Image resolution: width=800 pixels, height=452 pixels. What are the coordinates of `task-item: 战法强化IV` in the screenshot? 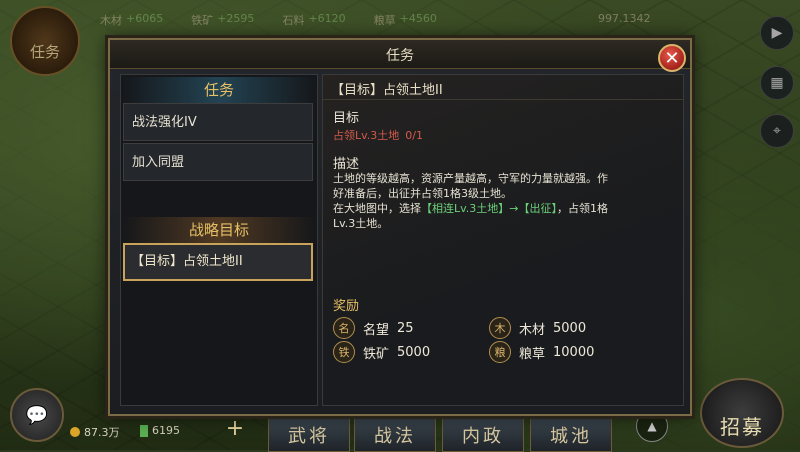 It's located at (218, 122).